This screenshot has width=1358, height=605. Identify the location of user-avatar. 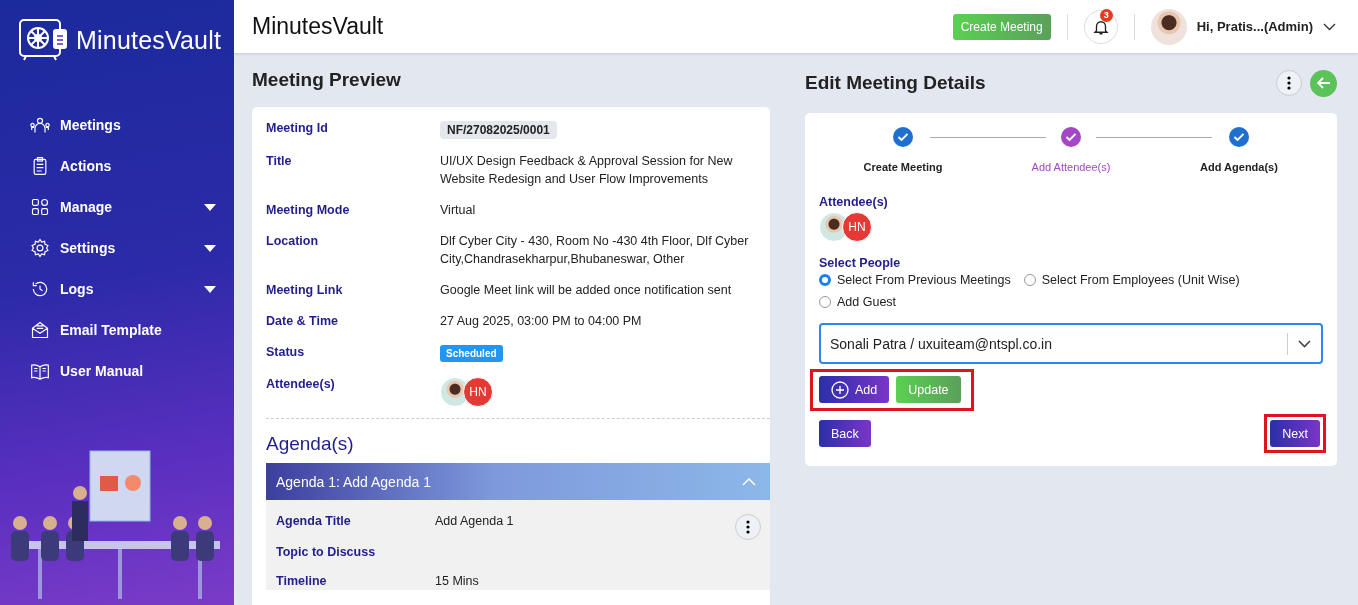
(1168, 26).